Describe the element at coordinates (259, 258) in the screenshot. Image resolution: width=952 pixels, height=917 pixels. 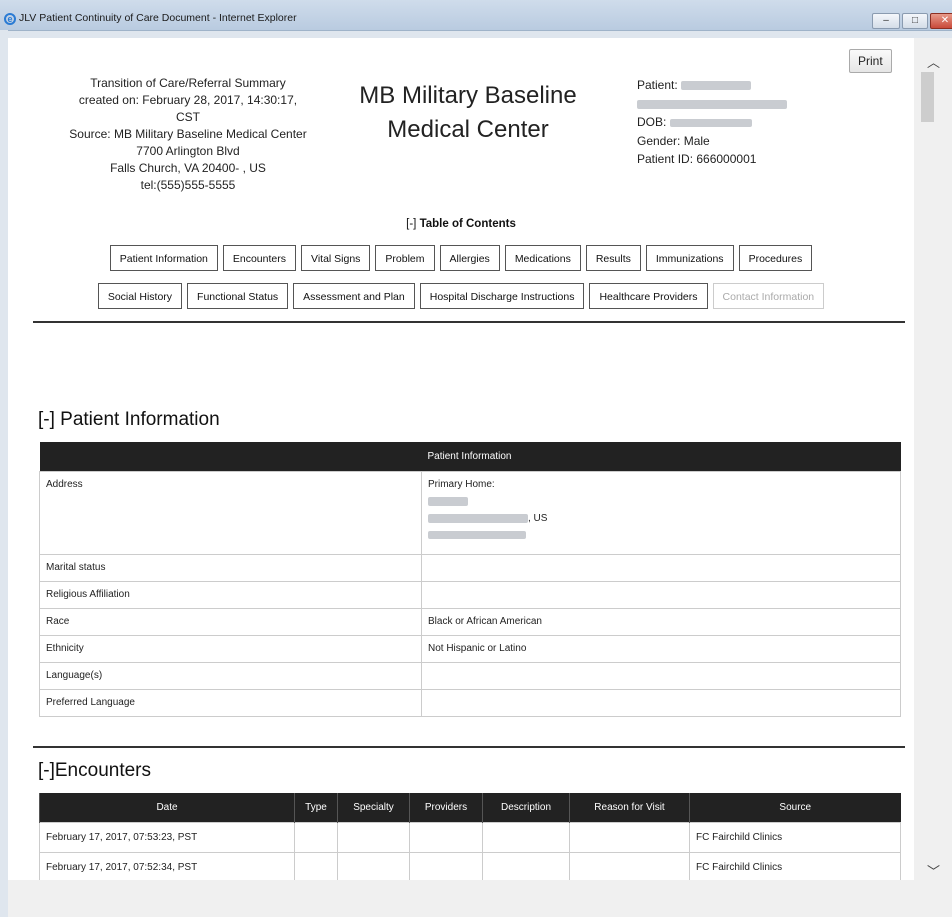
I see `toc-encounters: Encounters` at that location.